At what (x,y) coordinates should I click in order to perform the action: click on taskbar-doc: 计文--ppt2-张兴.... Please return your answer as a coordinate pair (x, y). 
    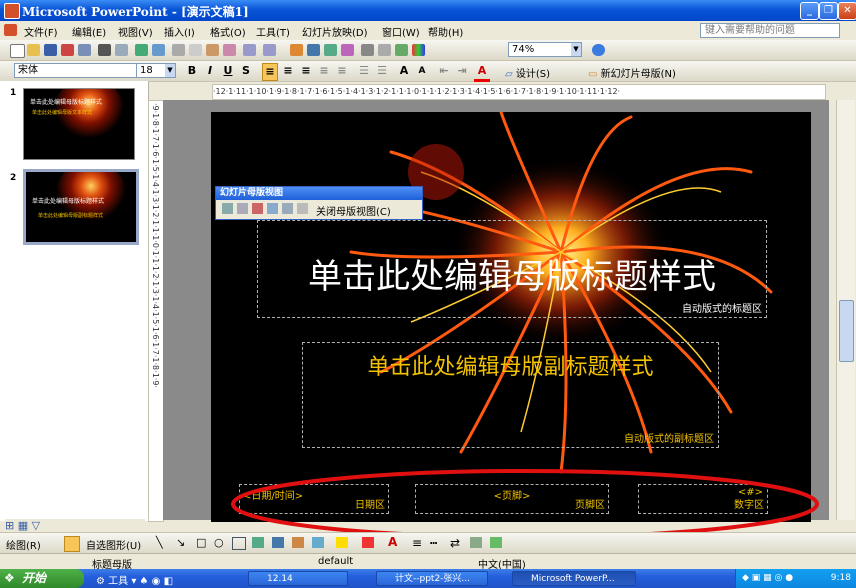
    Looking at the image, I should click on (432, 578).